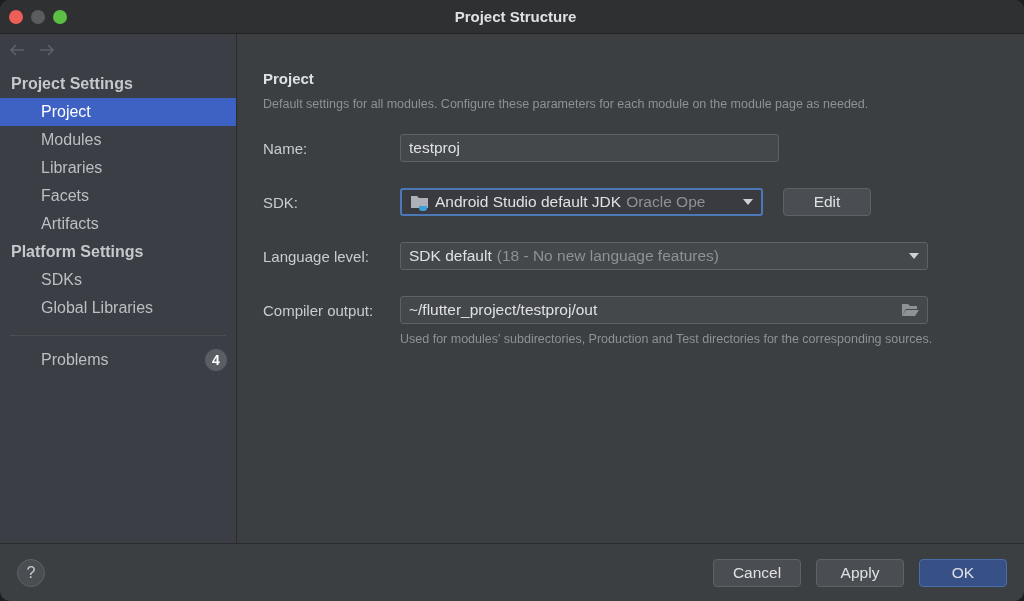 The width and height of the screenshot is (1024, 601). I want to click on sidebar-item: Modules, so click(118, 140).